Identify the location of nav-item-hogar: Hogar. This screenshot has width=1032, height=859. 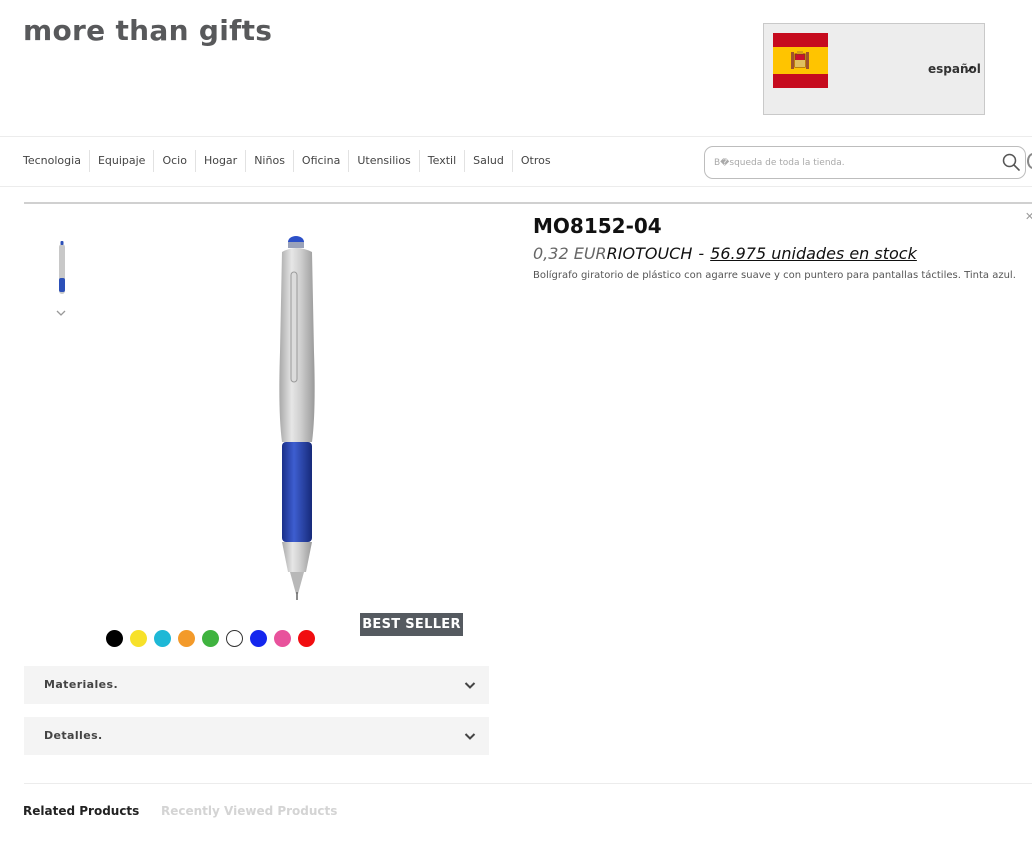
(221, 161).